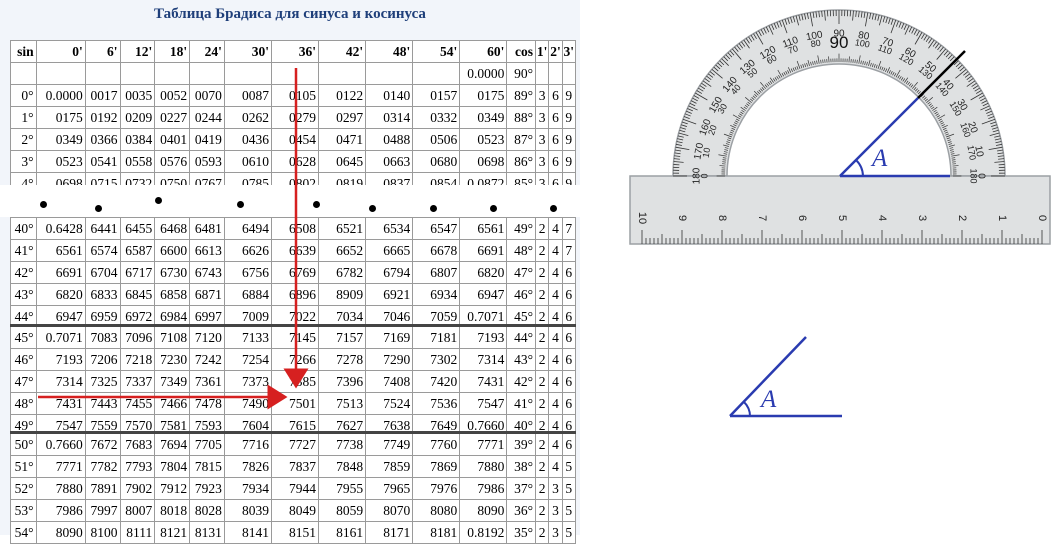 This screenshot has width=1053, height=544. I want to click on value-cell: 6820, so click(60, 295).